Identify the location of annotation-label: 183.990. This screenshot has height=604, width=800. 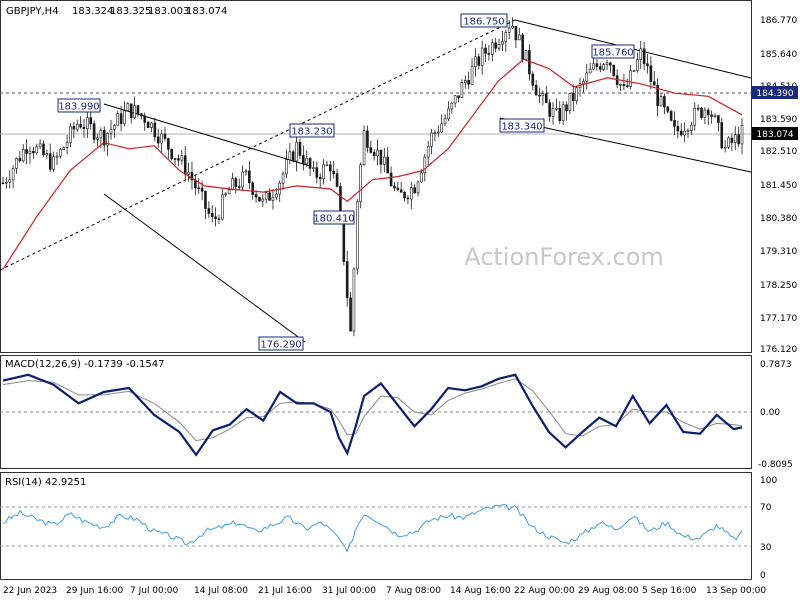
(78, 107).